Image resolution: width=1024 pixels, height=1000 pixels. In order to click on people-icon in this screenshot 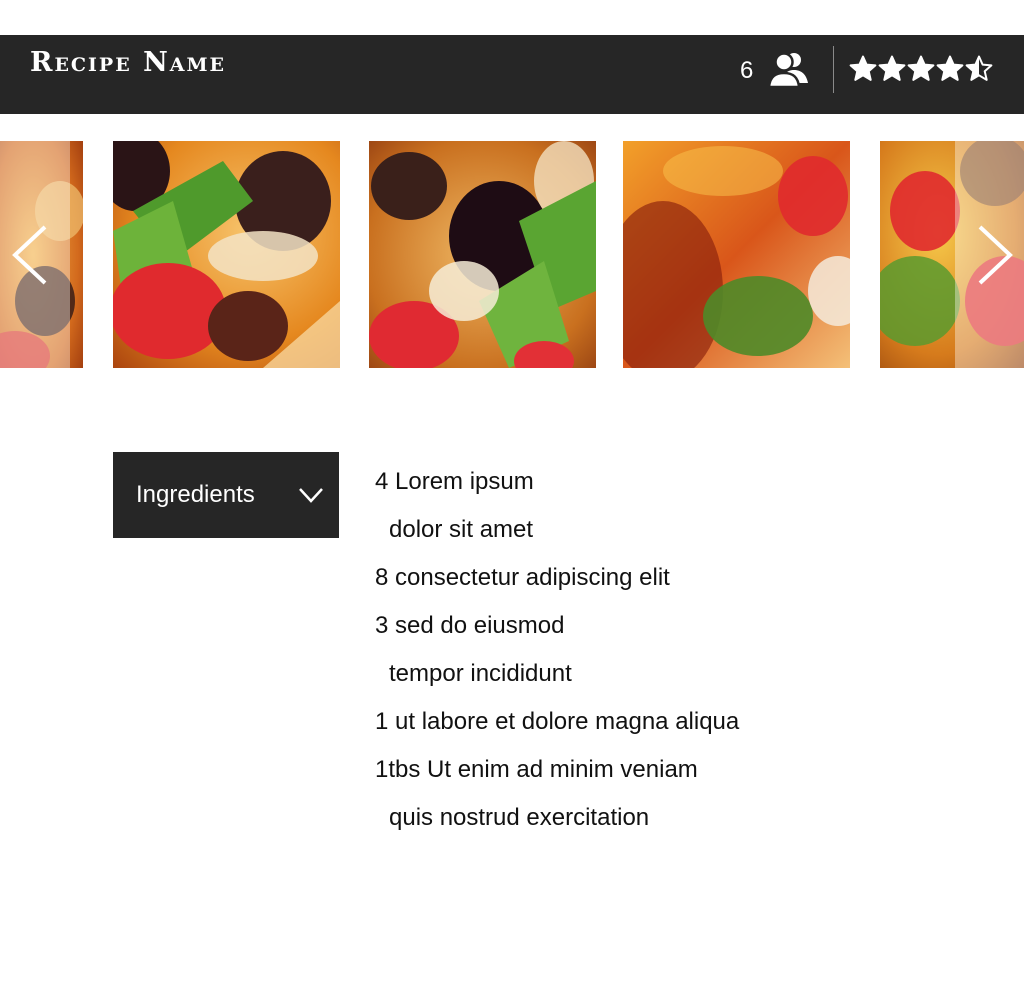, I will do `click(788, 69)`.